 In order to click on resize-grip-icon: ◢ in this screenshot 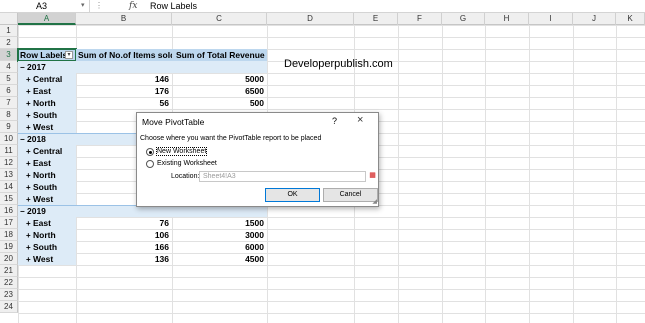, I will do `click(374, 201)`.